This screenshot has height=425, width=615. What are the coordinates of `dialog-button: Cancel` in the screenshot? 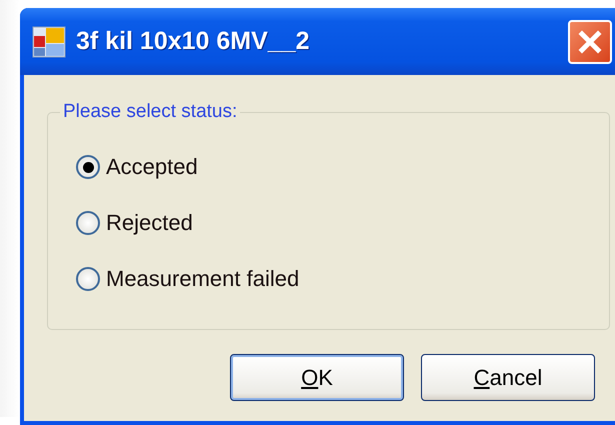 It's located at (508, 377).